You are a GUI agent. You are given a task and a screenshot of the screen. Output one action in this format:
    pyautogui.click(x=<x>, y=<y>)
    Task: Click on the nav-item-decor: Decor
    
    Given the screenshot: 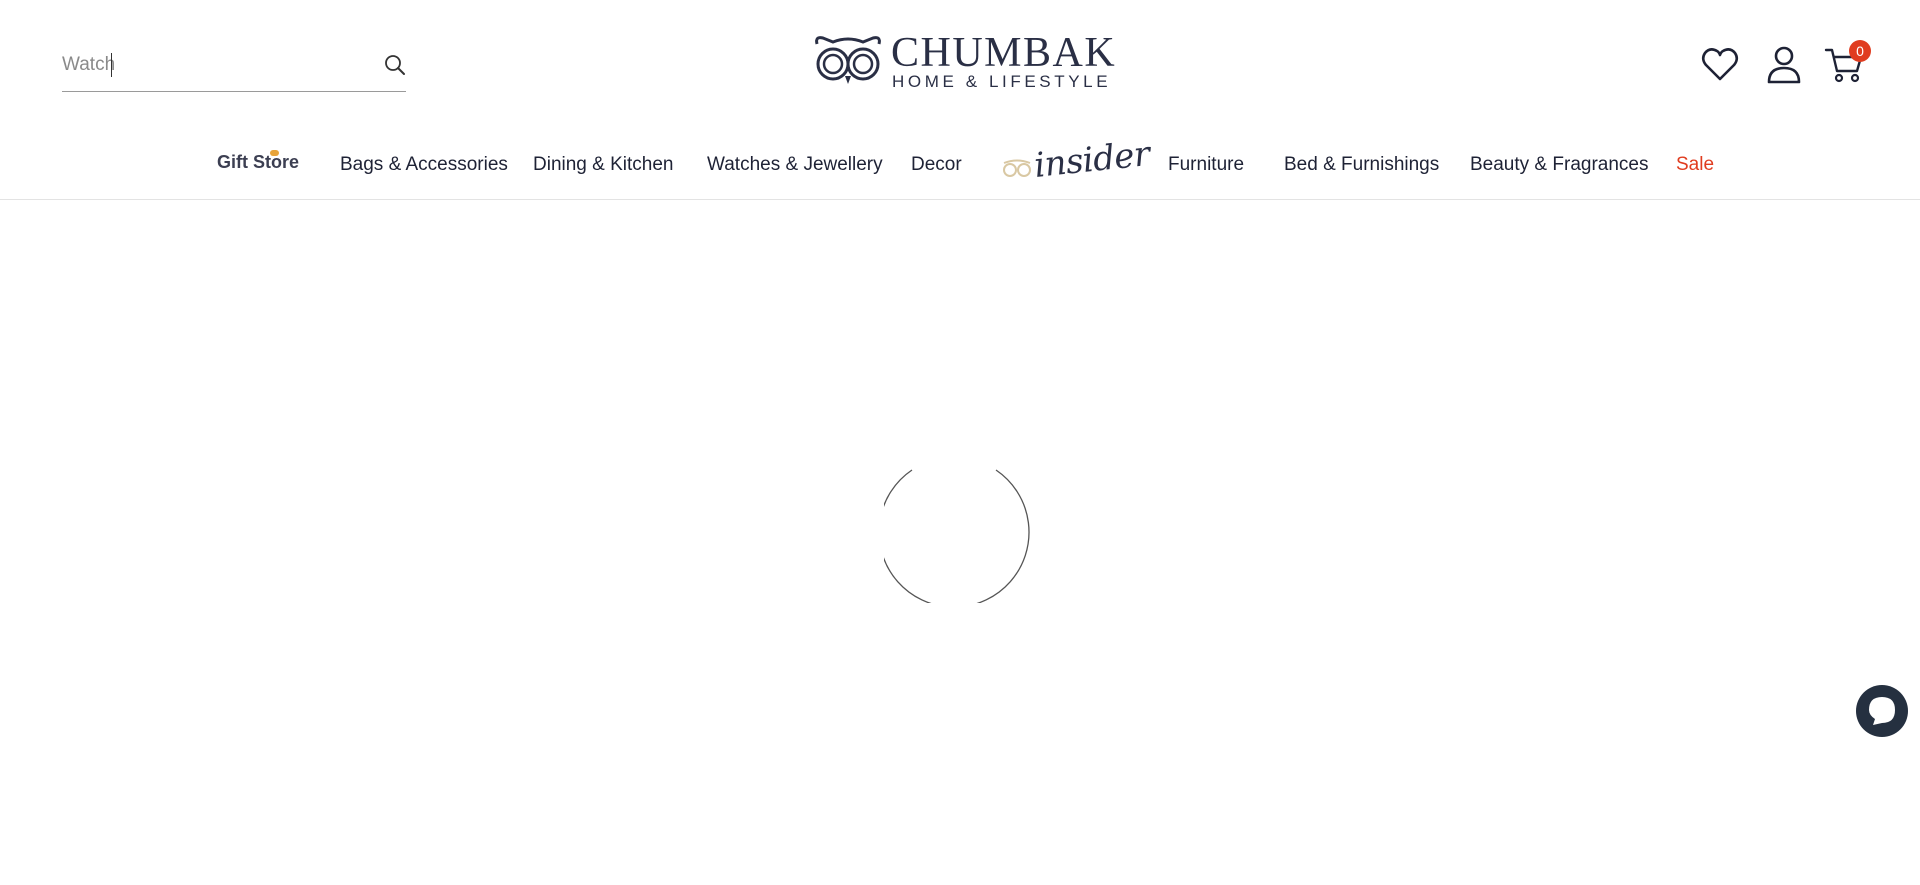 What is the action you would take?
    pyautogui.click(x=936, y=165)
    